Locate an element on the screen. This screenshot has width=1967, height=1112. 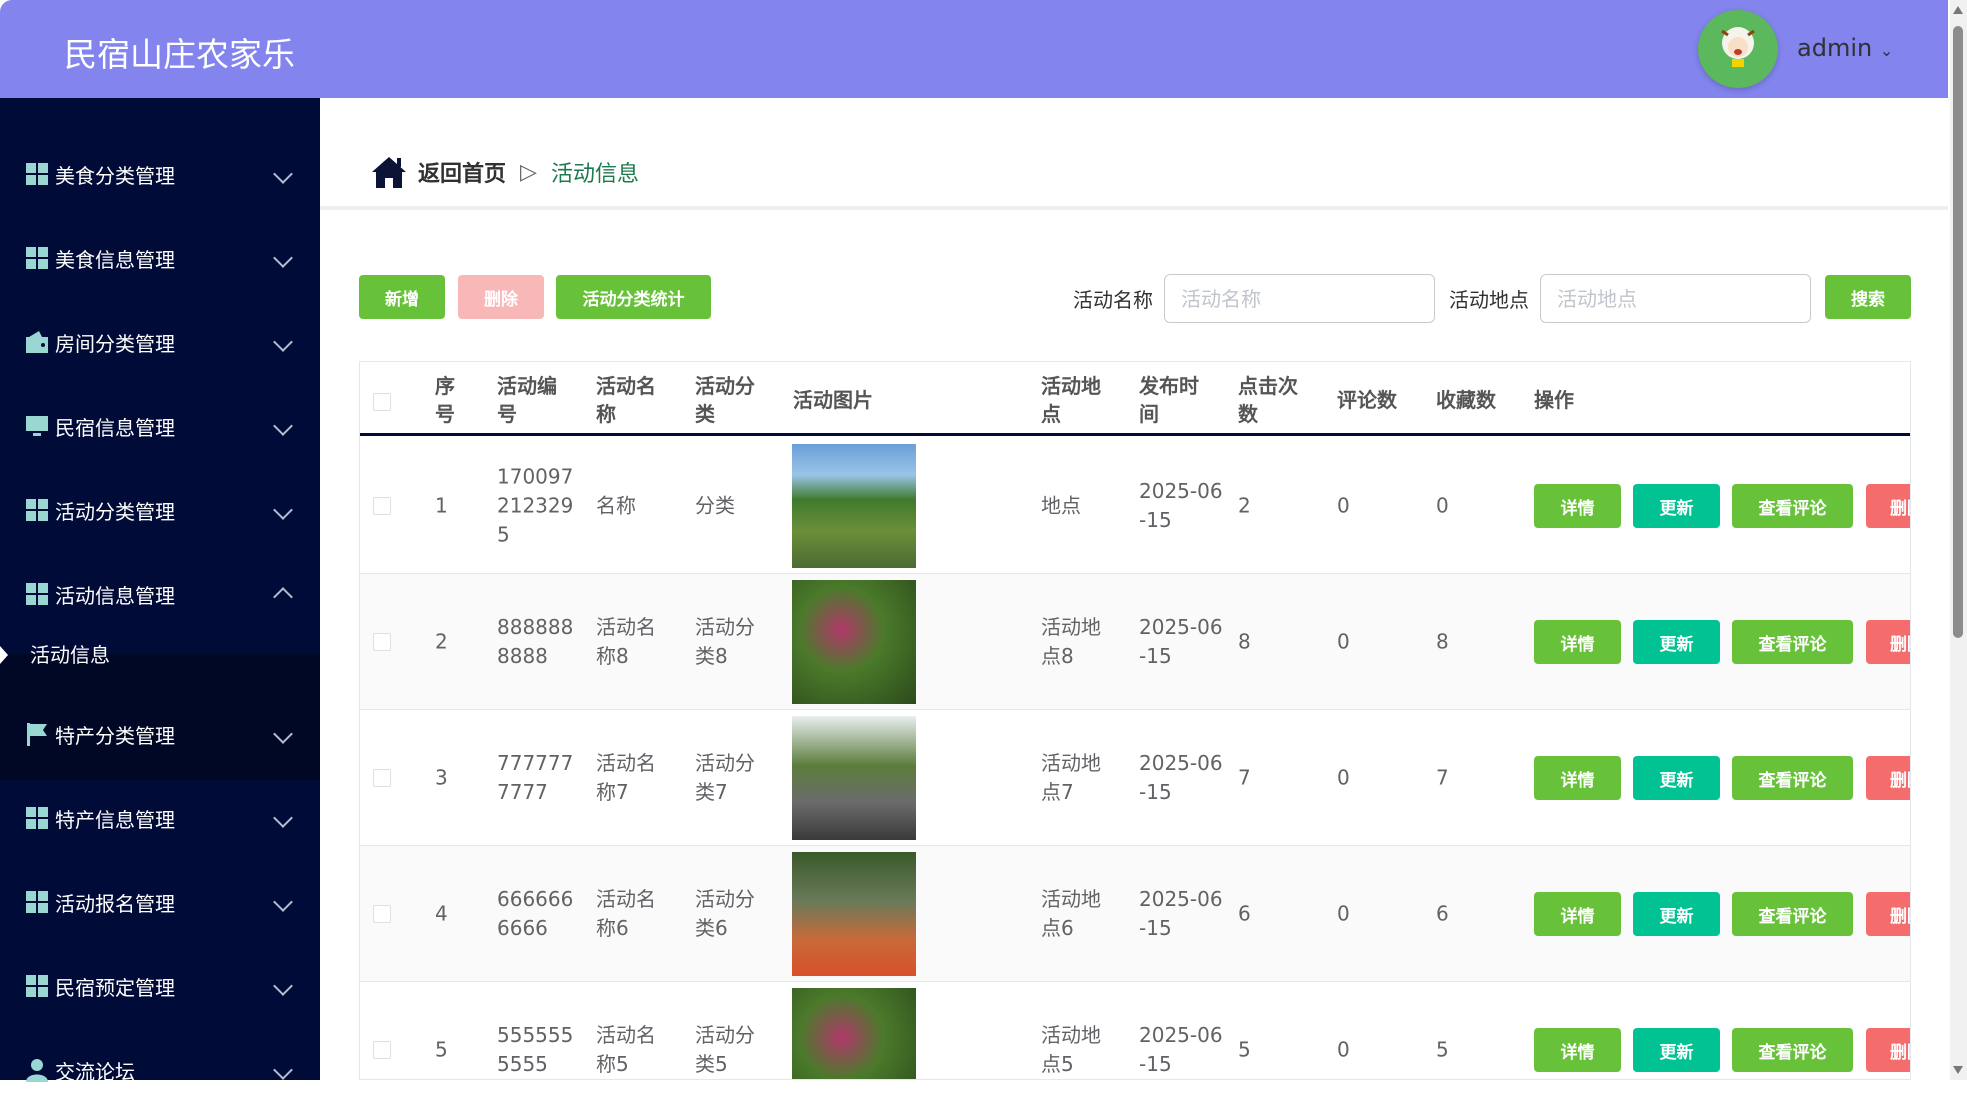
search-button: 搜索 is located at coordinates (1868, 297).